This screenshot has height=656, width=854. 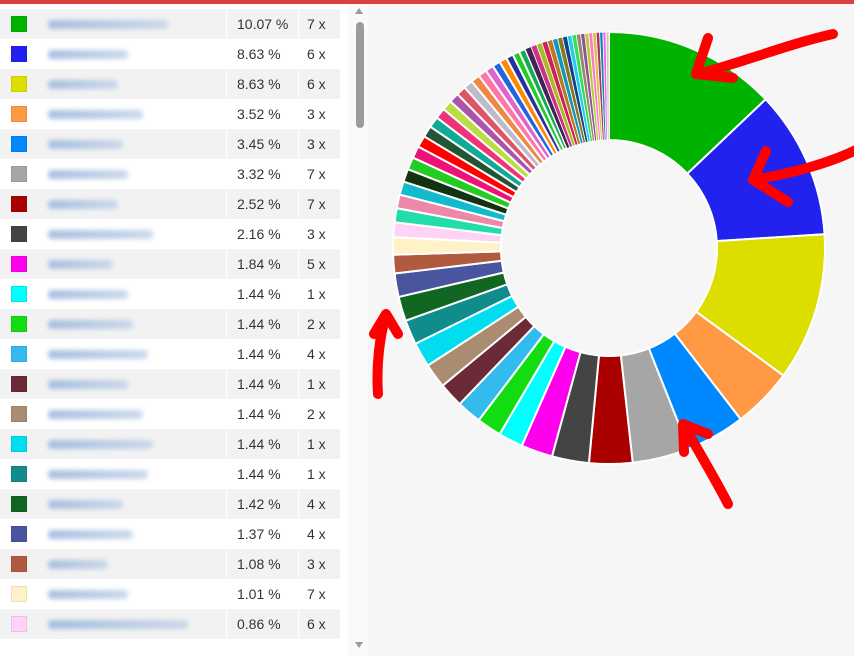 I want to click on table-row: 1.44 % 4 x, so click(x=170, y=354).